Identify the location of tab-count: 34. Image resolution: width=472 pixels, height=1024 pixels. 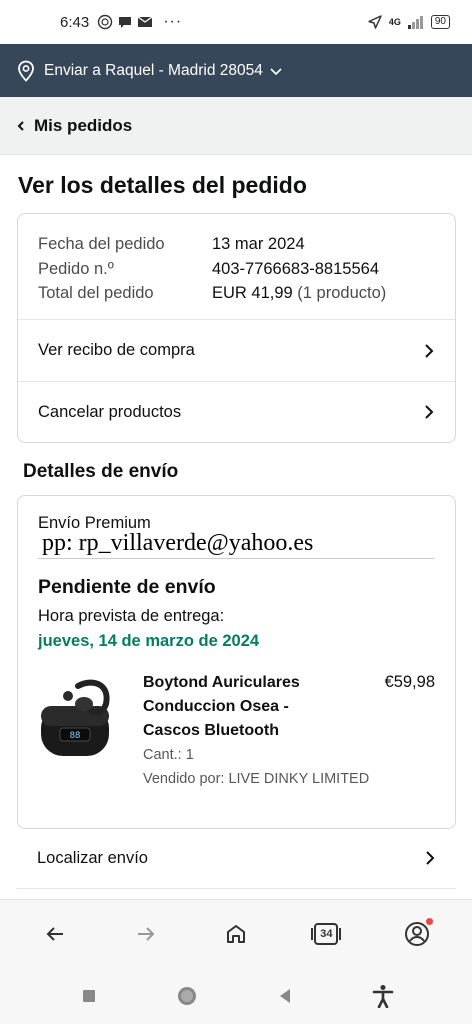
(326, 934).